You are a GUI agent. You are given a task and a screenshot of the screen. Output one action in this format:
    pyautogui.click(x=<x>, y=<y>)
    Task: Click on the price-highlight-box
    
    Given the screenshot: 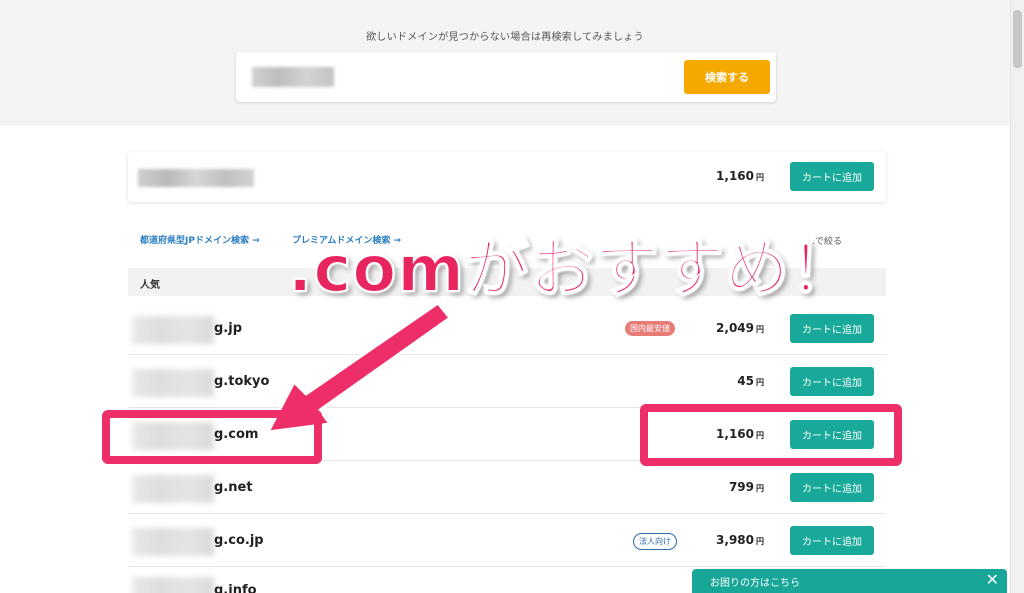 What is the action you would take?
    pyautogui.click(x=771, y=435)
    